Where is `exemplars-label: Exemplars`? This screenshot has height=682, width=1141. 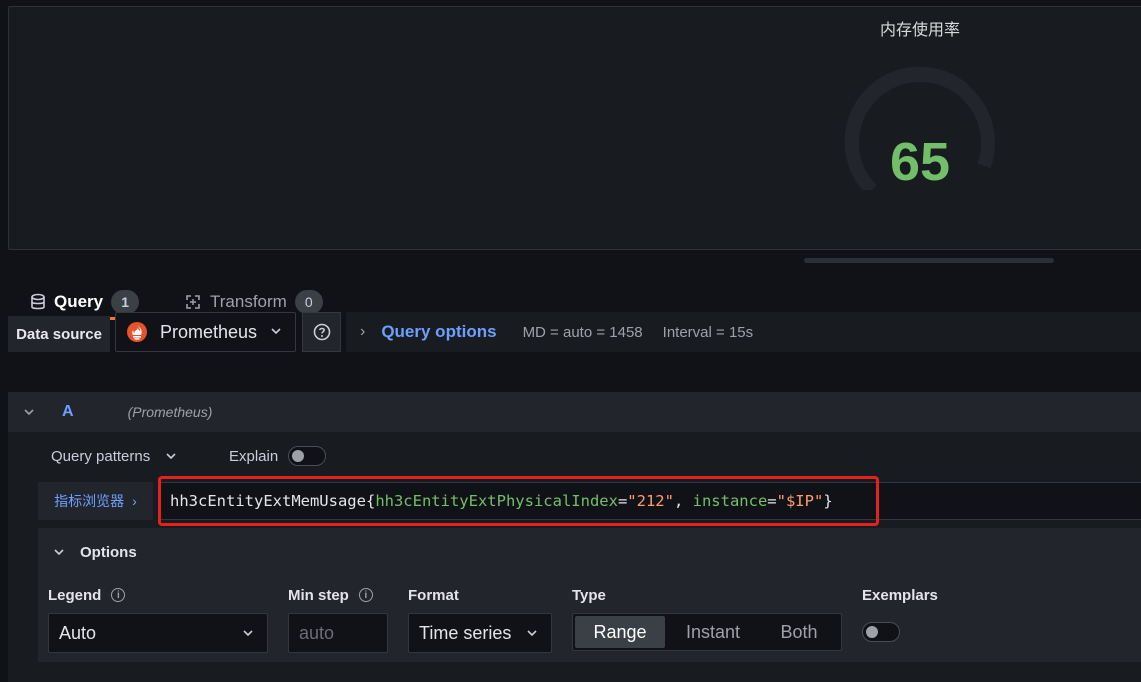 exemplars-label: Exemplars is located at coordinates (900, 595).